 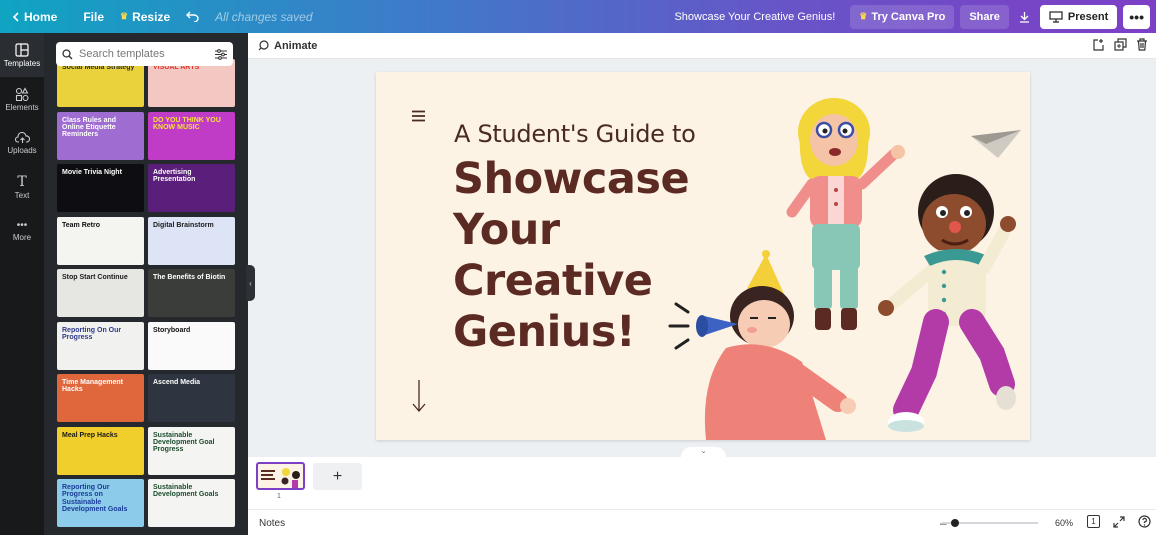 I want to click on try-pro-button: ♛ Try Canva Pro, so click(x=902, y=16).